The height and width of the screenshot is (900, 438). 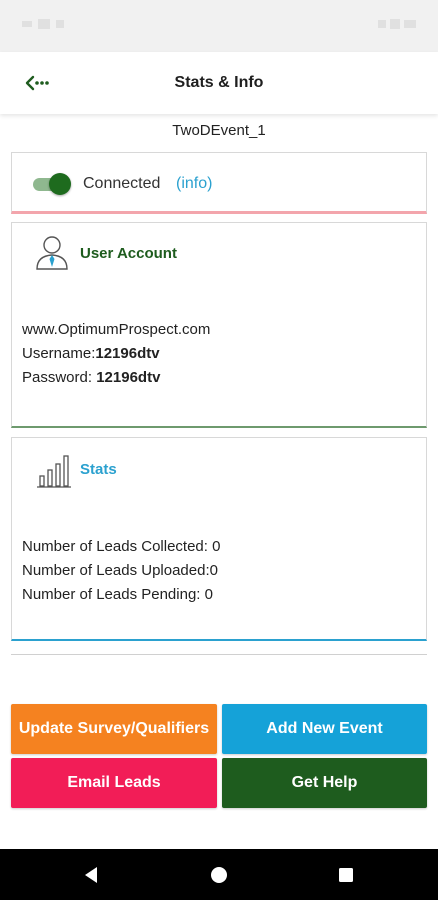 What do you see at coordinates (52, 253) in the screenshot?
I see `user-account-icon` at bounding box center [52, 253].